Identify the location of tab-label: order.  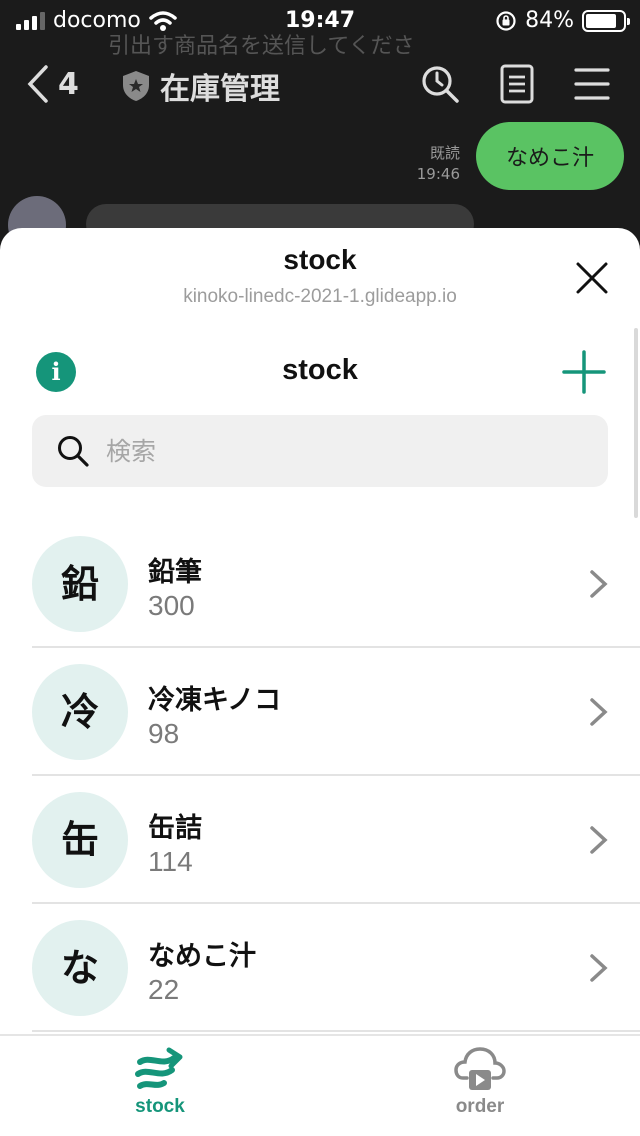
(480, 1106).